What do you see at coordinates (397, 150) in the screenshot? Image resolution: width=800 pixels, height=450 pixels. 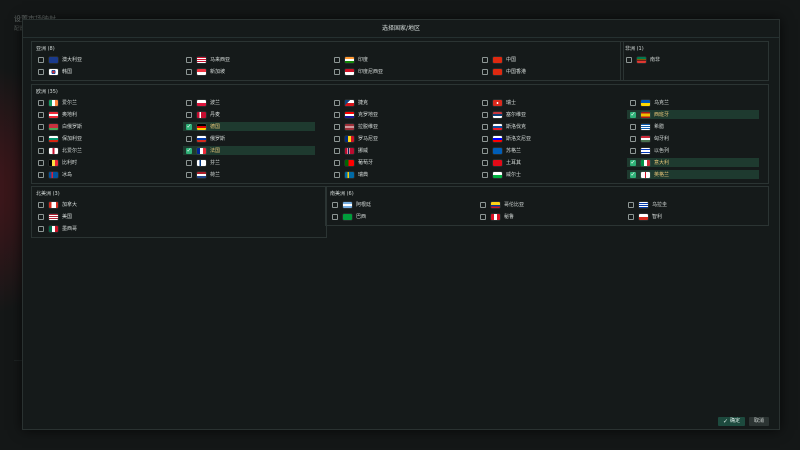 I see `country-item-no: 挪威` at bounding box center [397, 150].